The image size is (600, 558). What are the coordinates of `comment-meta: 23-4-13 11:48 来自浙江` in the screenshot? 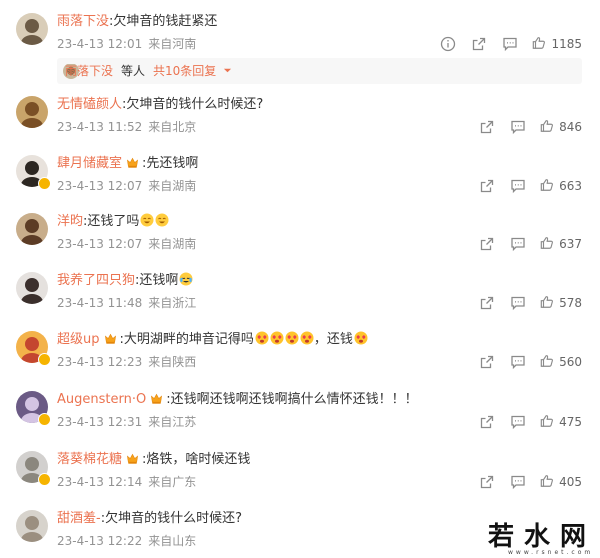 It's located at (126, 303).